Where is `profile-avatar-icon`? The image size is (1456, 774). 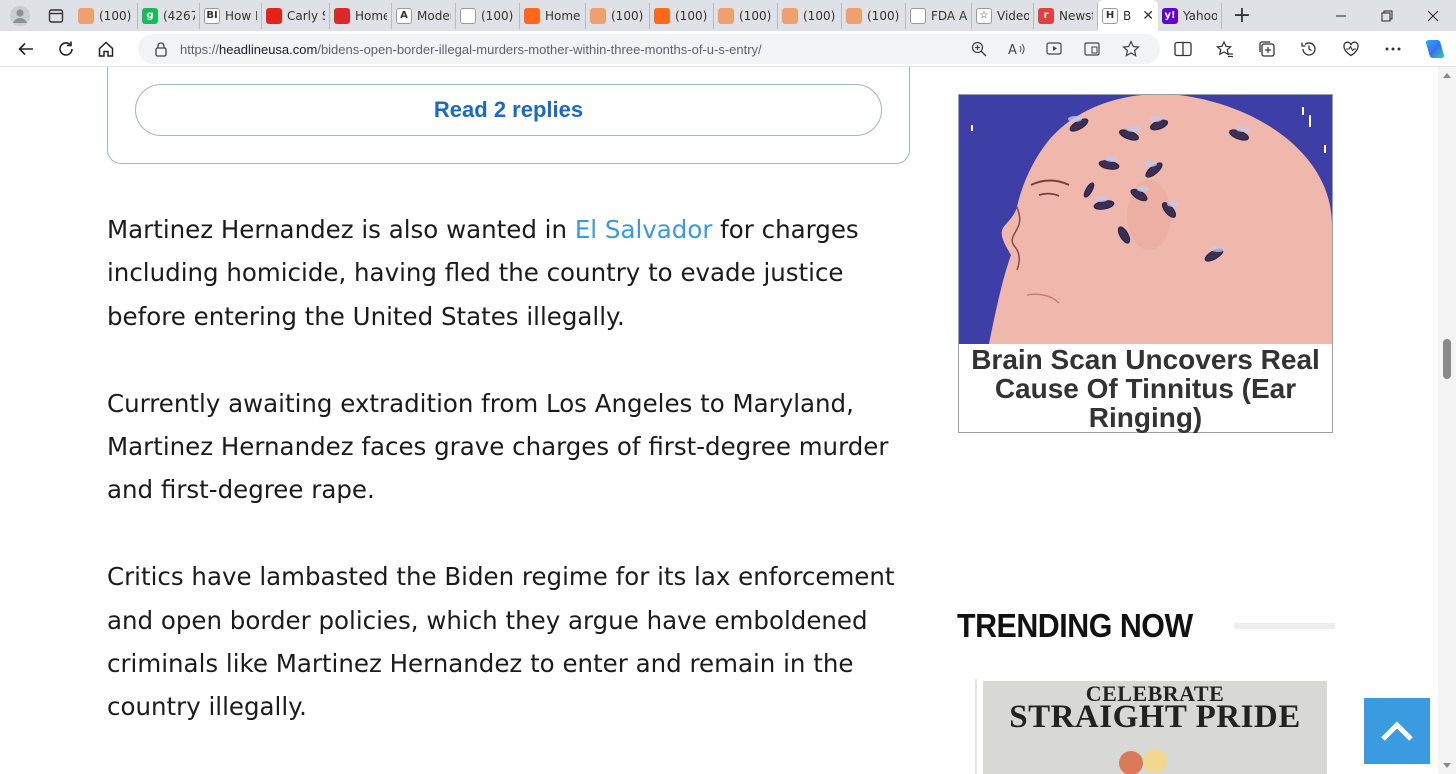
profile-avatar-icon is located at coordinates (20, 16).